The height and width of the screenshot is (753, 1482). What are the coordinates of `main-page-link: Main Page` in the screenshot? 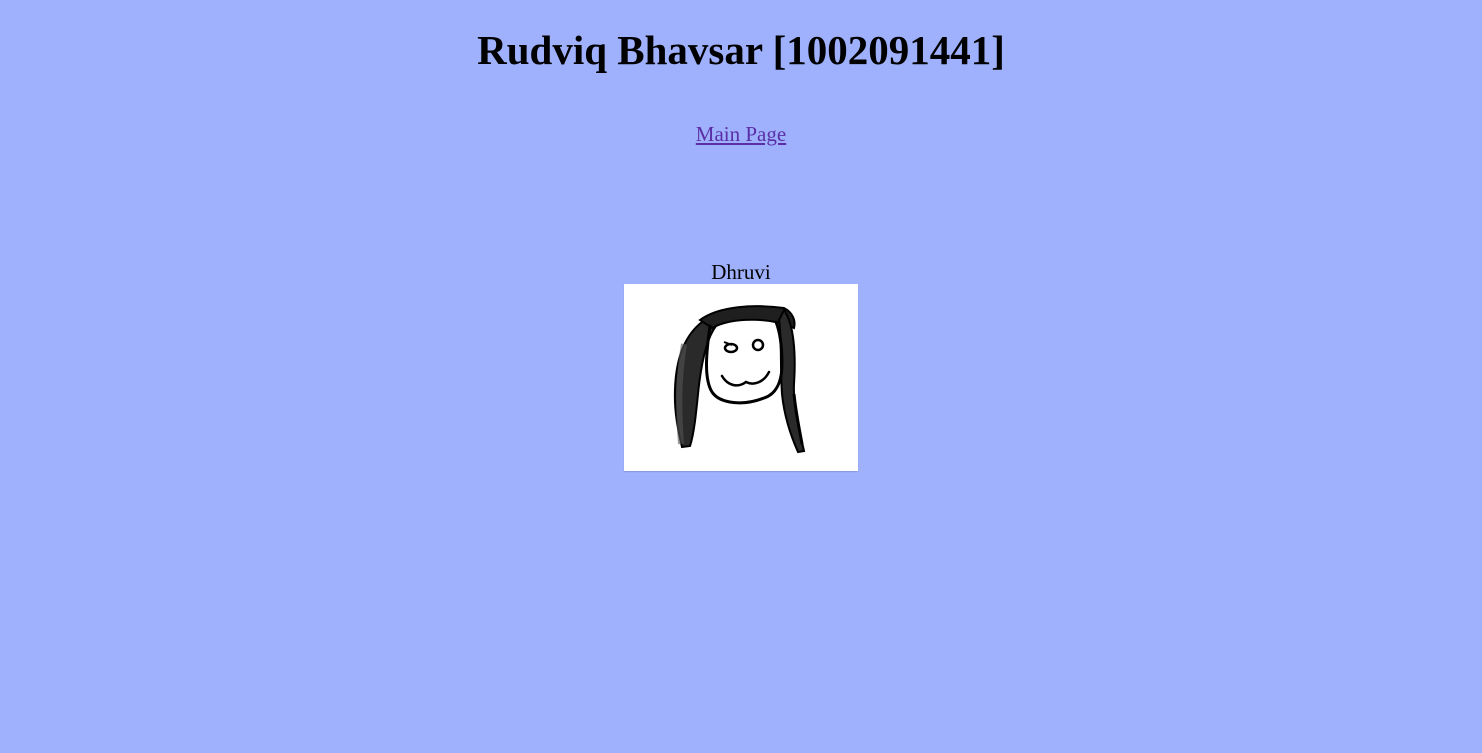 It's located at (741, 134).